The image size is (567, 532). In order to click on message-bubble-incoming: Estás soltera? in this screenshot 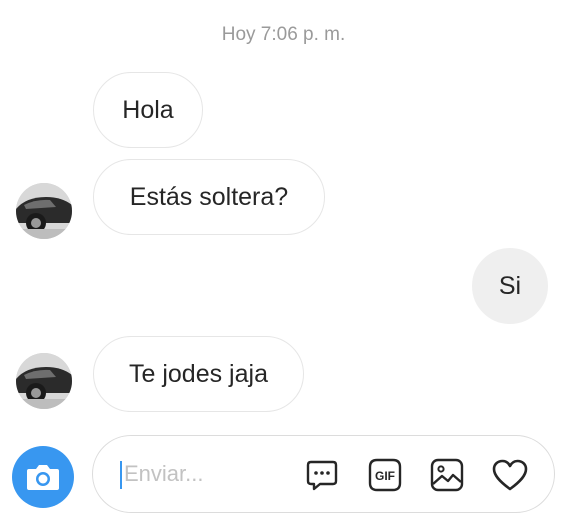, I will do `click(209, 197)`.